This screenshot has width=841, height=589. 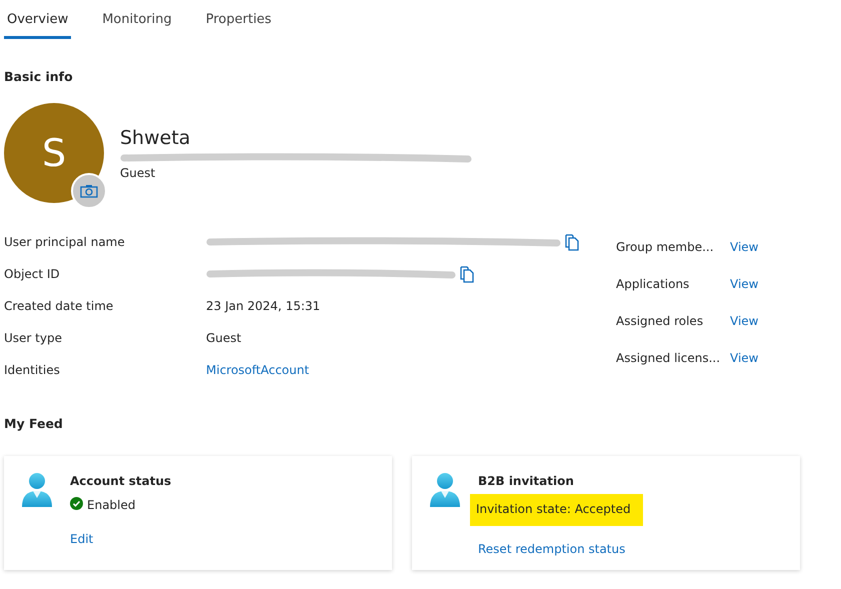 I want to click on status-text: Enabled, so click(x=111, y=505).